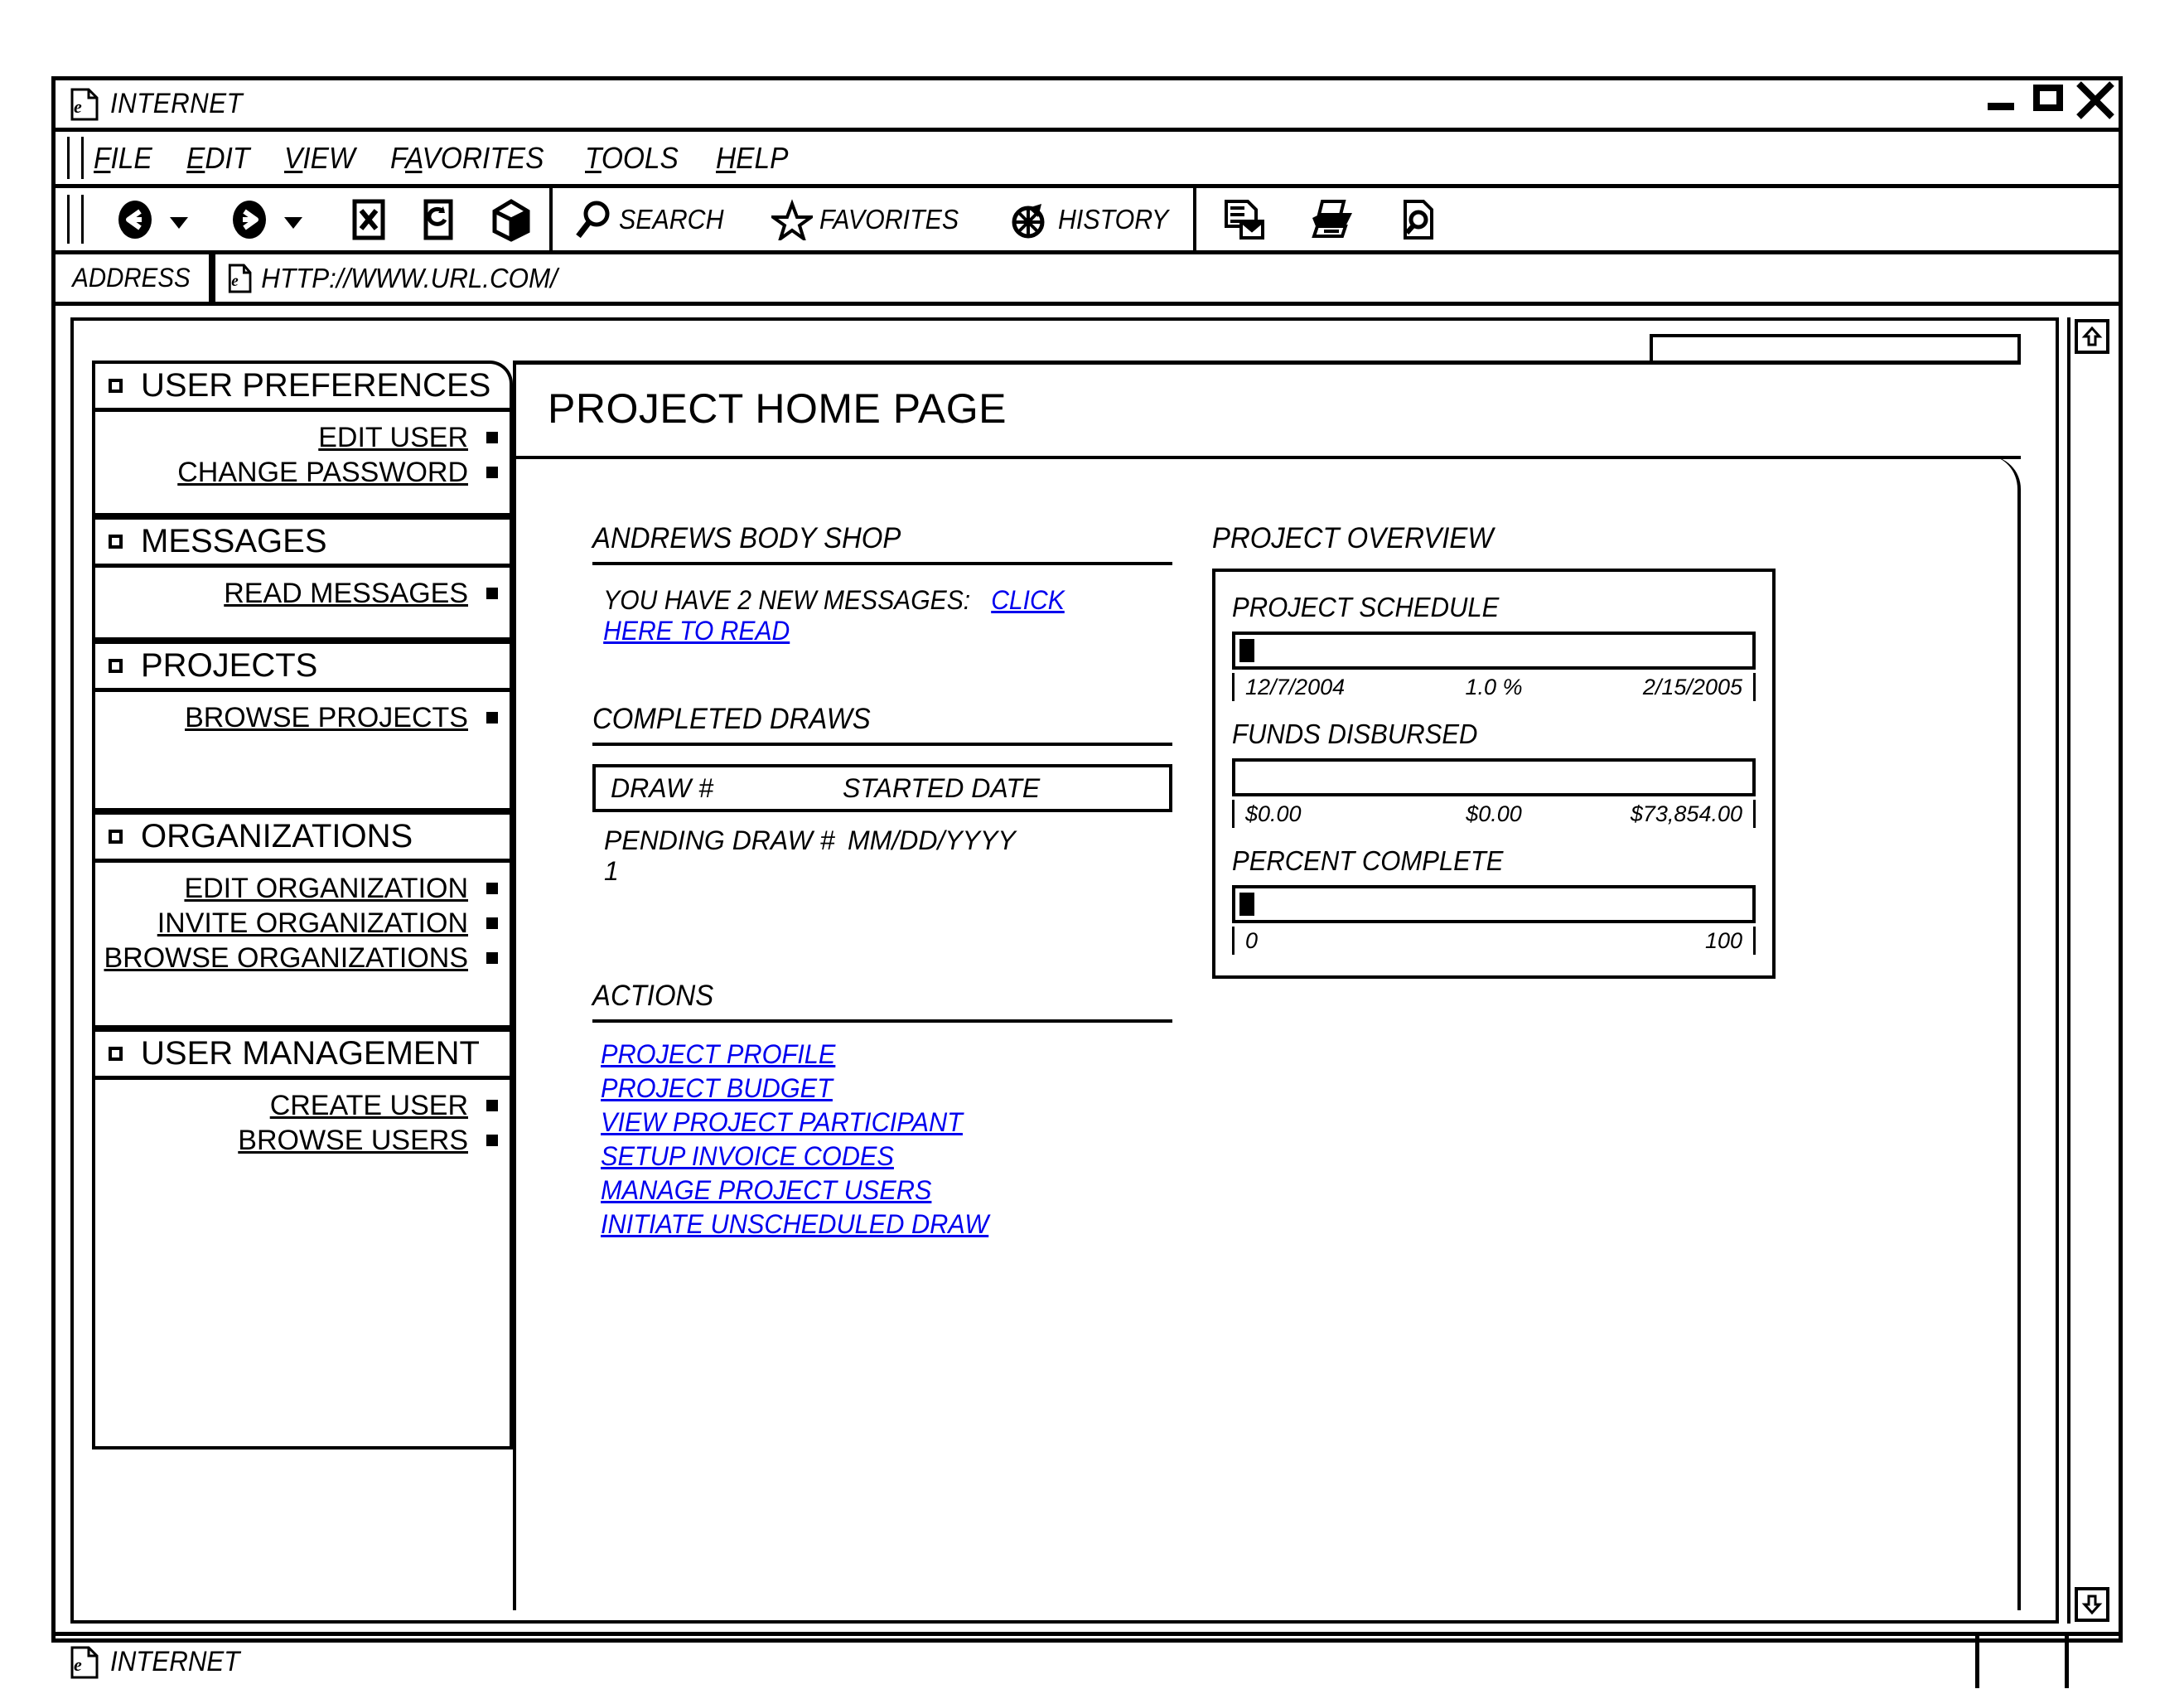 The image size is (2184, 1689). What do you see at coordinates (632, 158) in the screenshot?
I see `menu-item-tools: TOOLS` at bounding box center [632, 158].